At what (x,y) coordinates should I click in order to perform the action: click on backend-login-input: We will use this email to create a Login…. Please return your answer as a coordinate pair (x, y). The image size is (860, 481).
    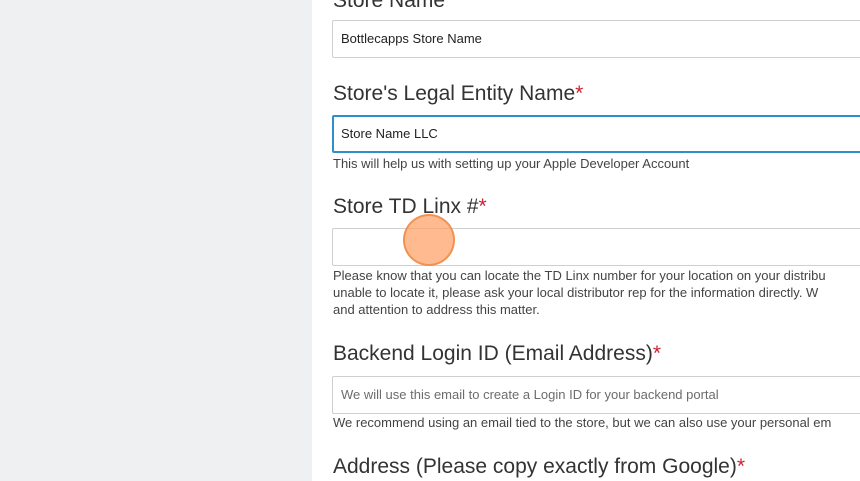
    Looking at the image, I should click on (596, 395).